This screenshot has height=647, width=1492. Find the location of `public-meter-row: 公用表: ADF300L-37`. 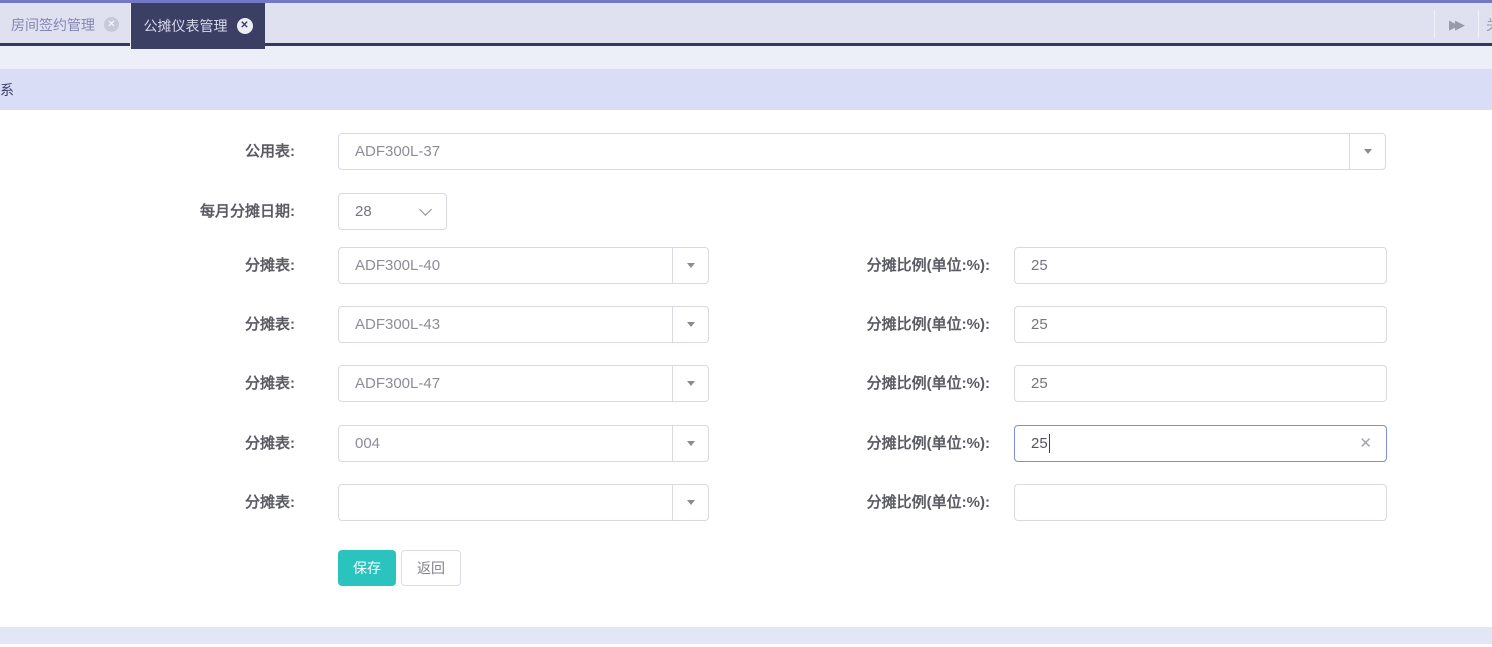

public-meter-row: 公用表: ADF300L-37 is located at coordinates (746, 151).